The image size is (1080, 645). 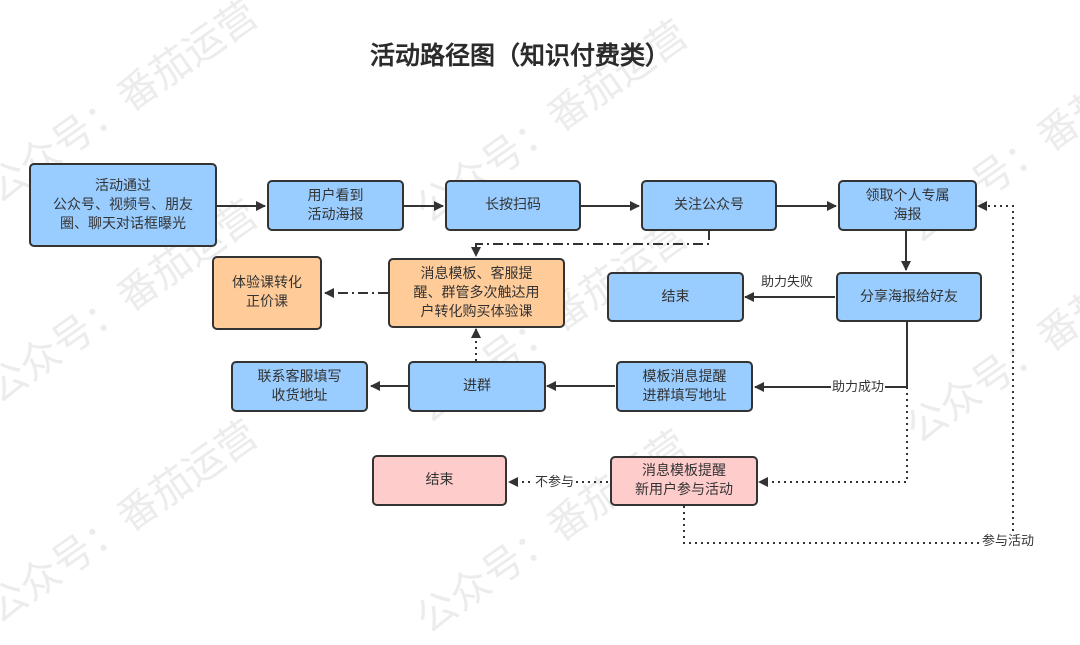 What do you see at coordinates (675, 297) in the screenshot?
I see `node-end-fail: 结束` at bounding box center [675, 297].